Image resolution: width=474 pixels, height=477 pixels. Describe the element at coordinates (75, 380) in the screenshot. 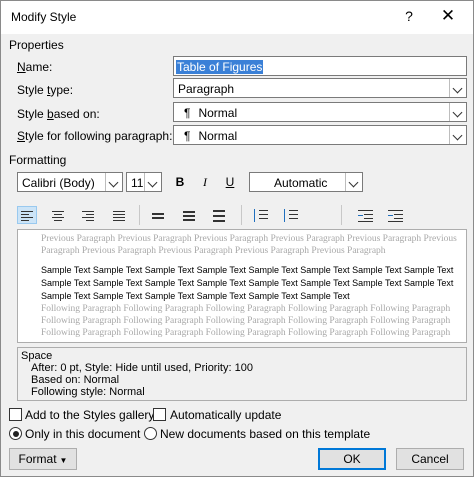

I see `description-line: Based on: Normal` at that location.